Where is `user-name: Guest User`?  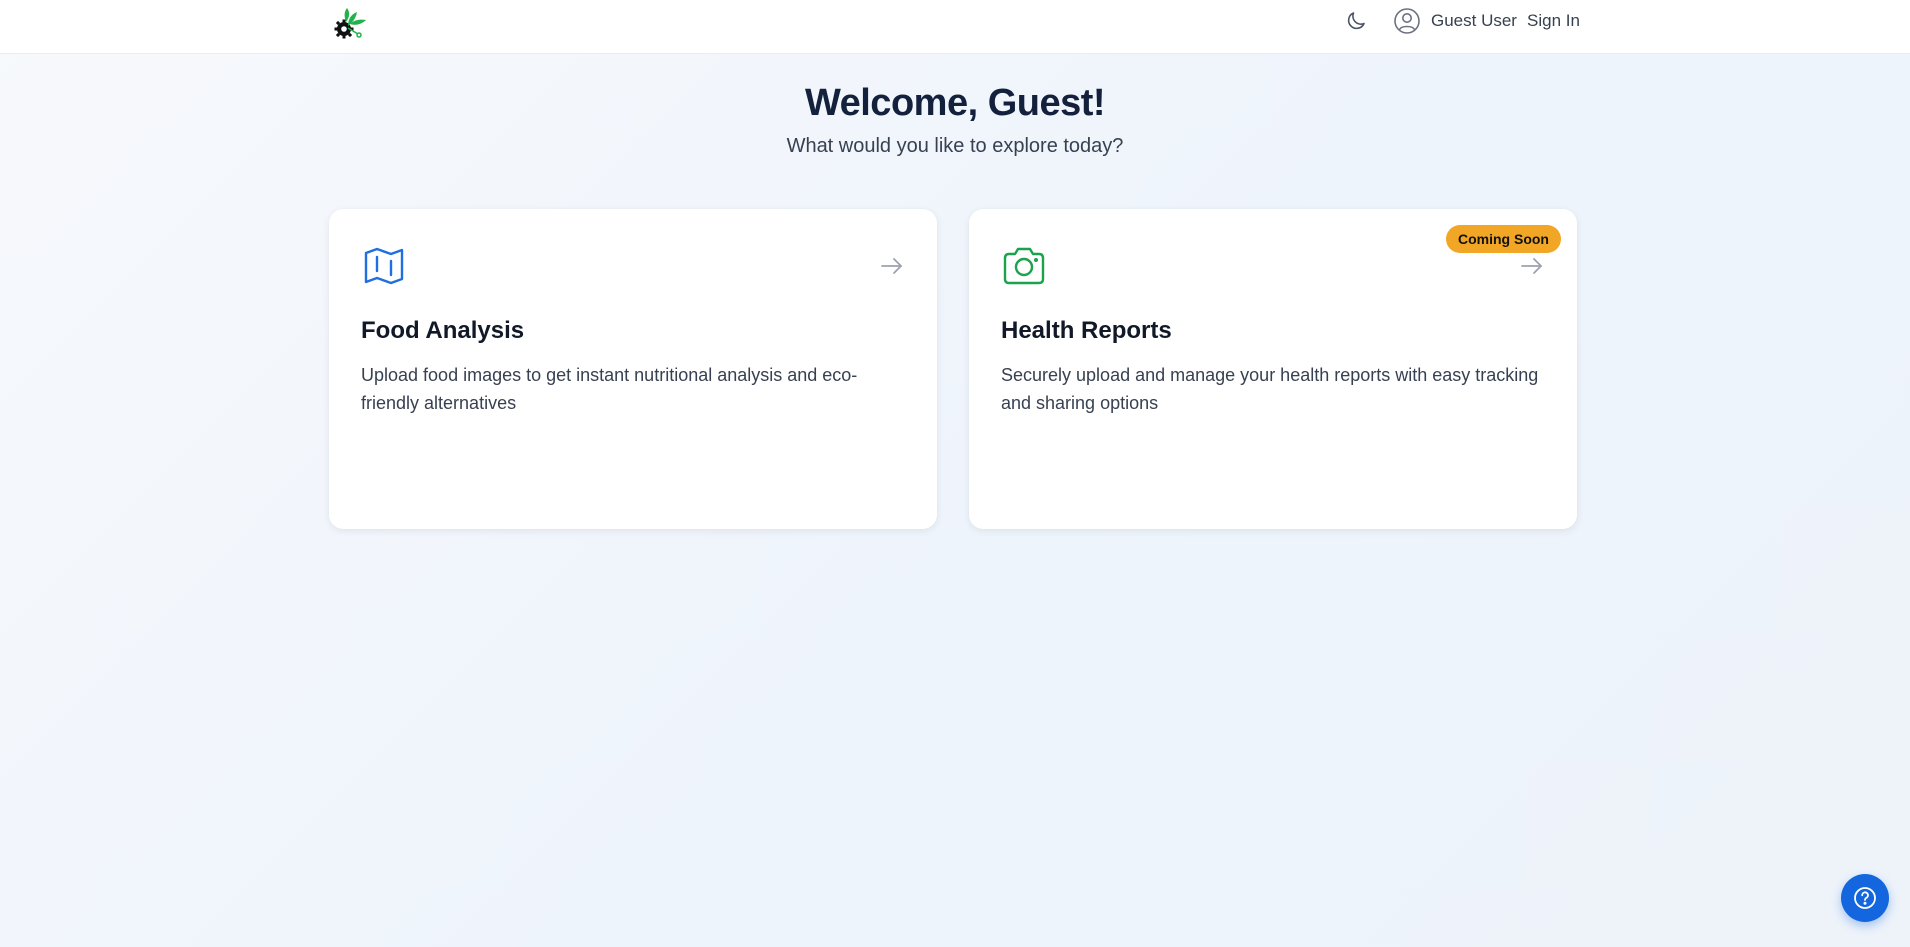 user-name: Guest User is located at coordinates (1474, 20).